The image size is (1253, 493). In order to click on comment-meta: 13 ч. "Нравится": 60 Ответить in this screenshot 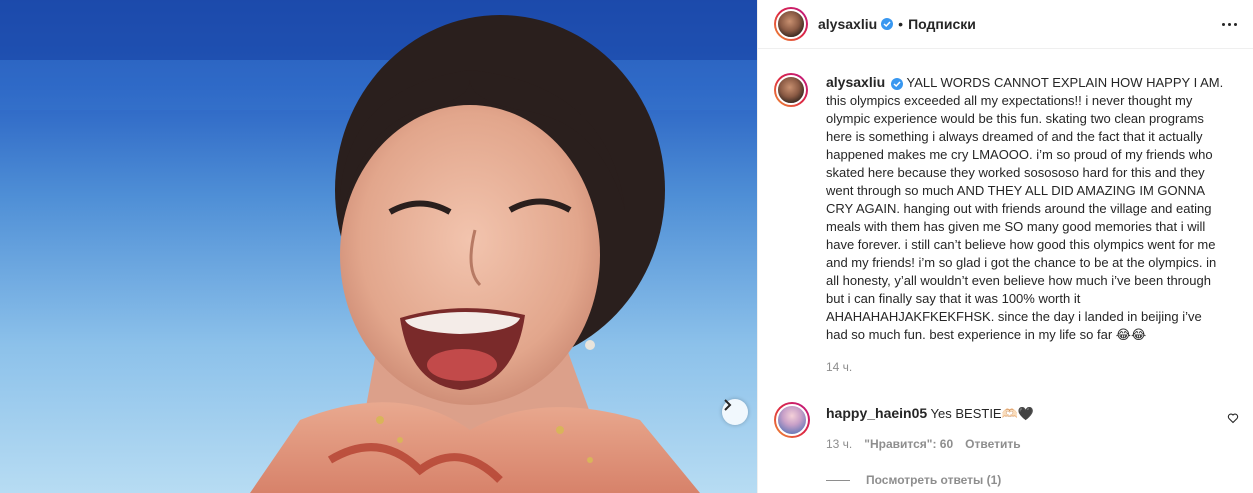, I will do `click(930, 444)`.